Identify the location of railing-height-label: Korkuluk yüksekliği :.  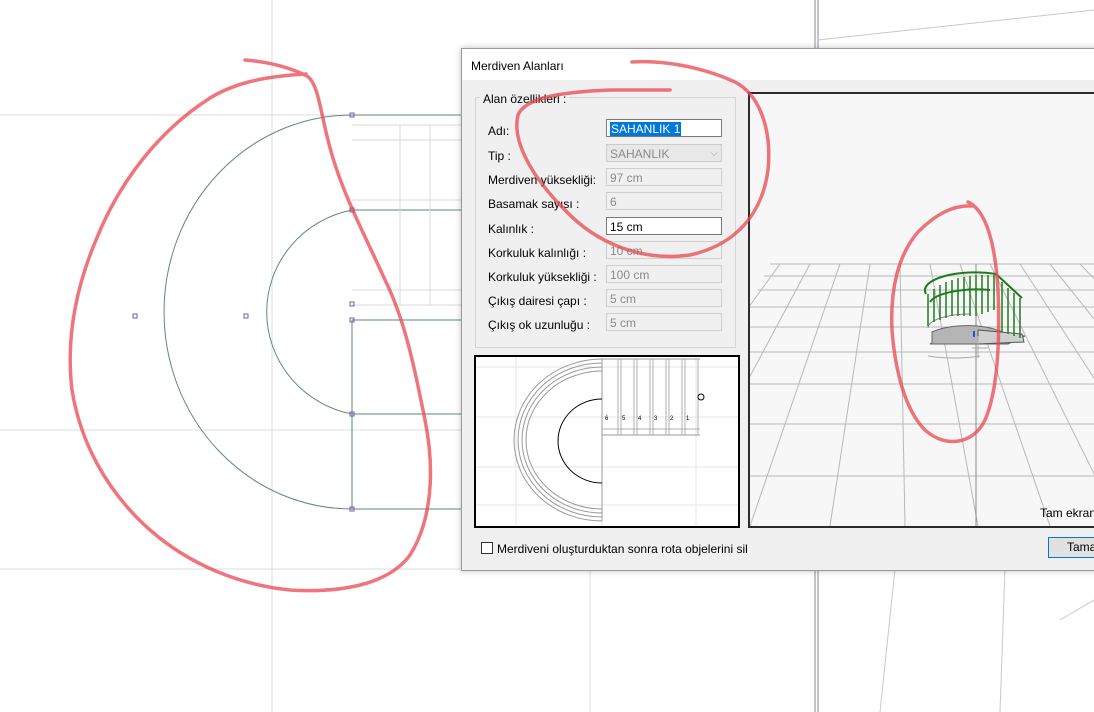
(542, 277).